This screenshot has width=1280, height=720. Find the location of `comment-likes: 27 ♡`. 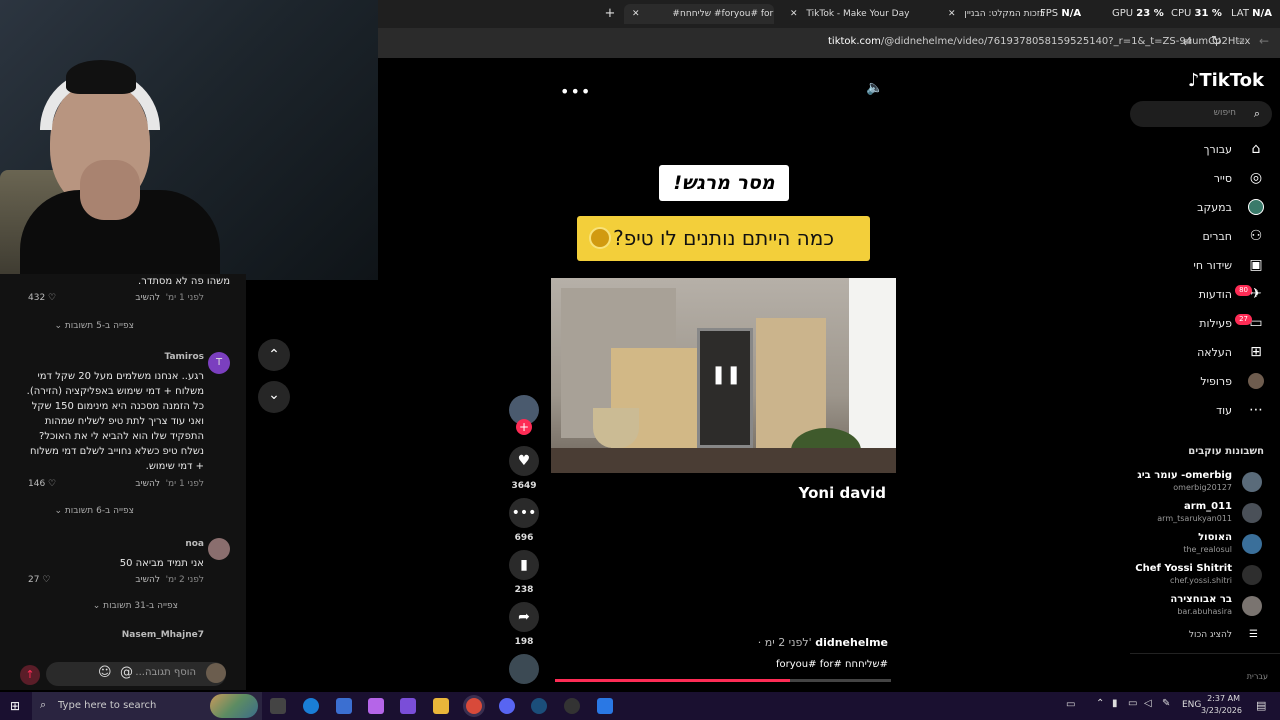

comment-likes: 27 ♡ is located at coordinates (39, 580).